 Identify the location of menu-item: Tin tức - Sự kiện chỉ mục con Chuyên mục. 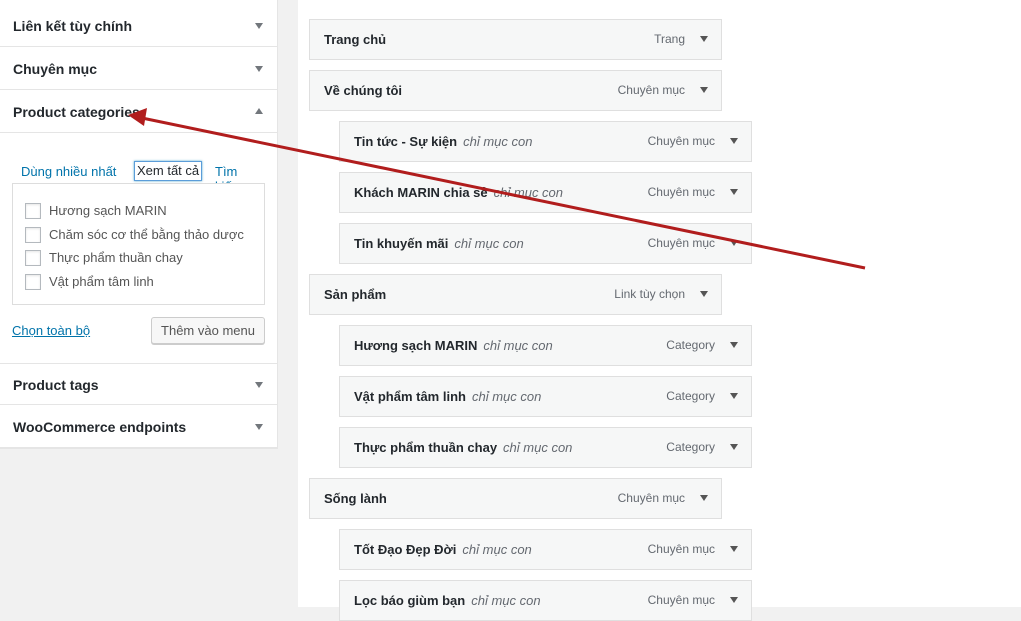
(545, 141).